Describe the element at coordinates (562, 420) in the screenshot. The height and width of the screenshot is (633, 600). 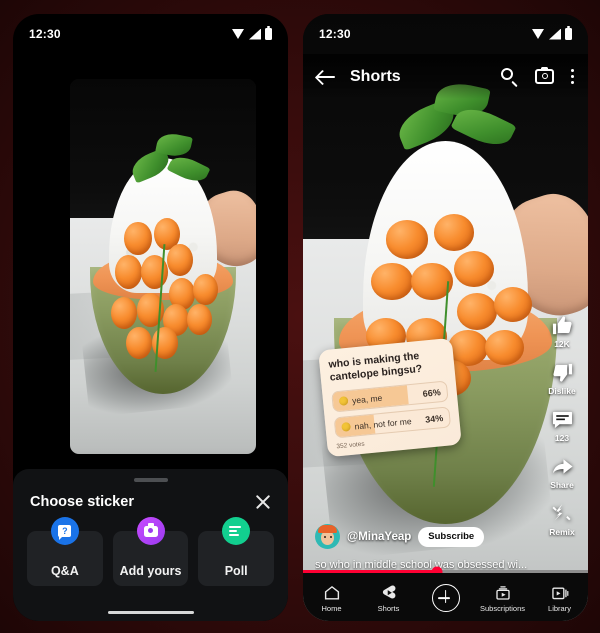
I see `comment-icon` at that location.